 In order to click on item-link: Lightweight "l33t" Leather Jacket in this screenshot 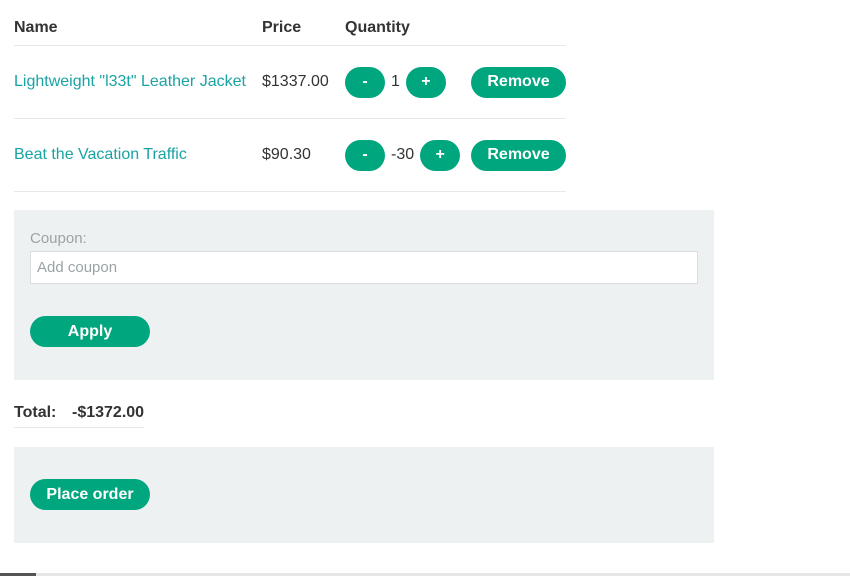, I will do `click(130, 81)`.